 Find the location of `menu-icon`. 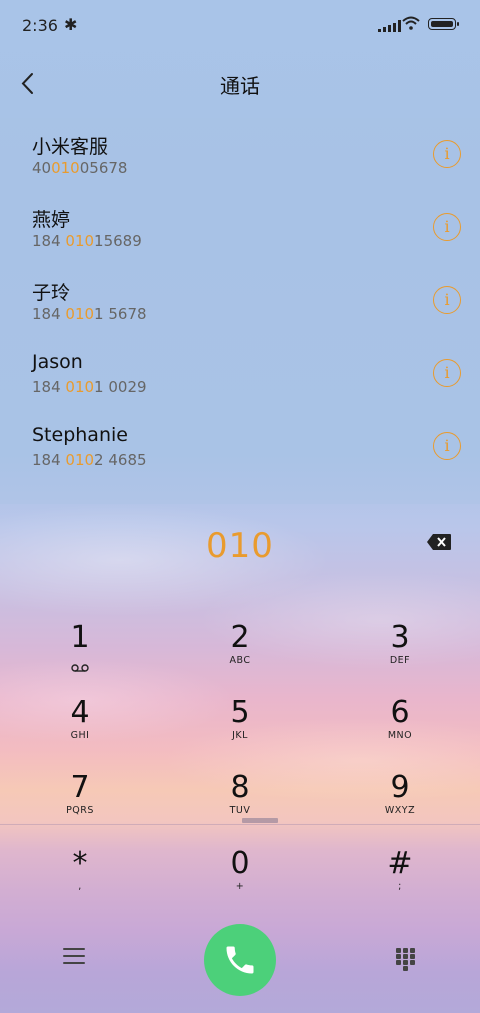

menu-icon is located at coordinates (74, 958).